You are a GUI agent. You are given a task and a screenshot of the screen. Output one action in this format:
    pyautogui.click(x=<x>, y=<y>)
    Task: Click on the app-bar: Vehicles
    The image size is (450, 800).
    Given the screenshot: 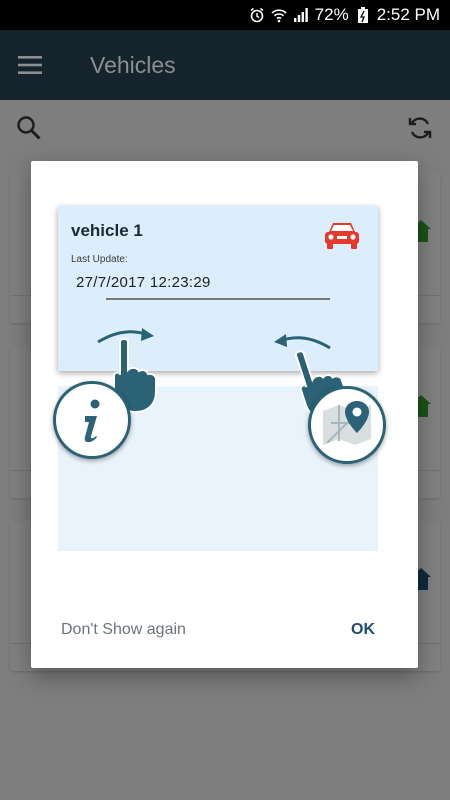 What is the action you would take?
    pyautogui.click(x=225, y=65)
    